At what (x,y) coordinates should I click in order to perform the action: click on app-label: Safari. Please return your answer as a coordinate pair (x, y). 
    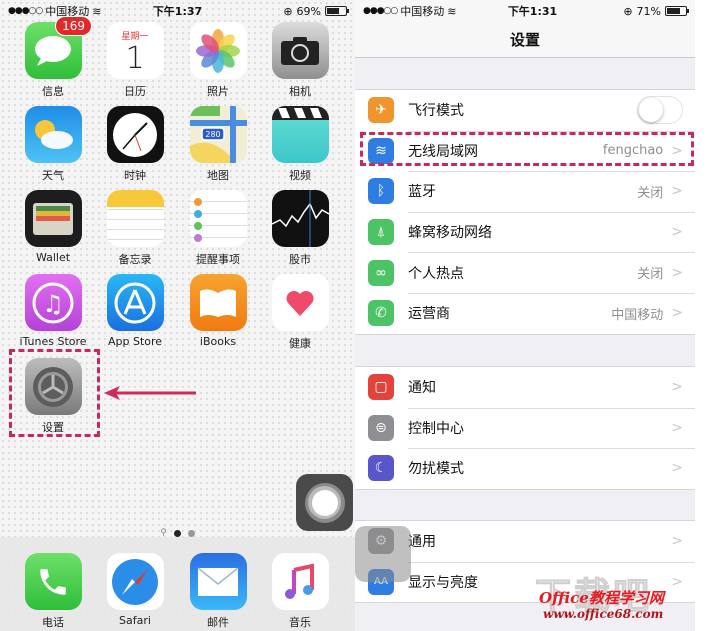
    Looking at the image, I should click on (135, 620).